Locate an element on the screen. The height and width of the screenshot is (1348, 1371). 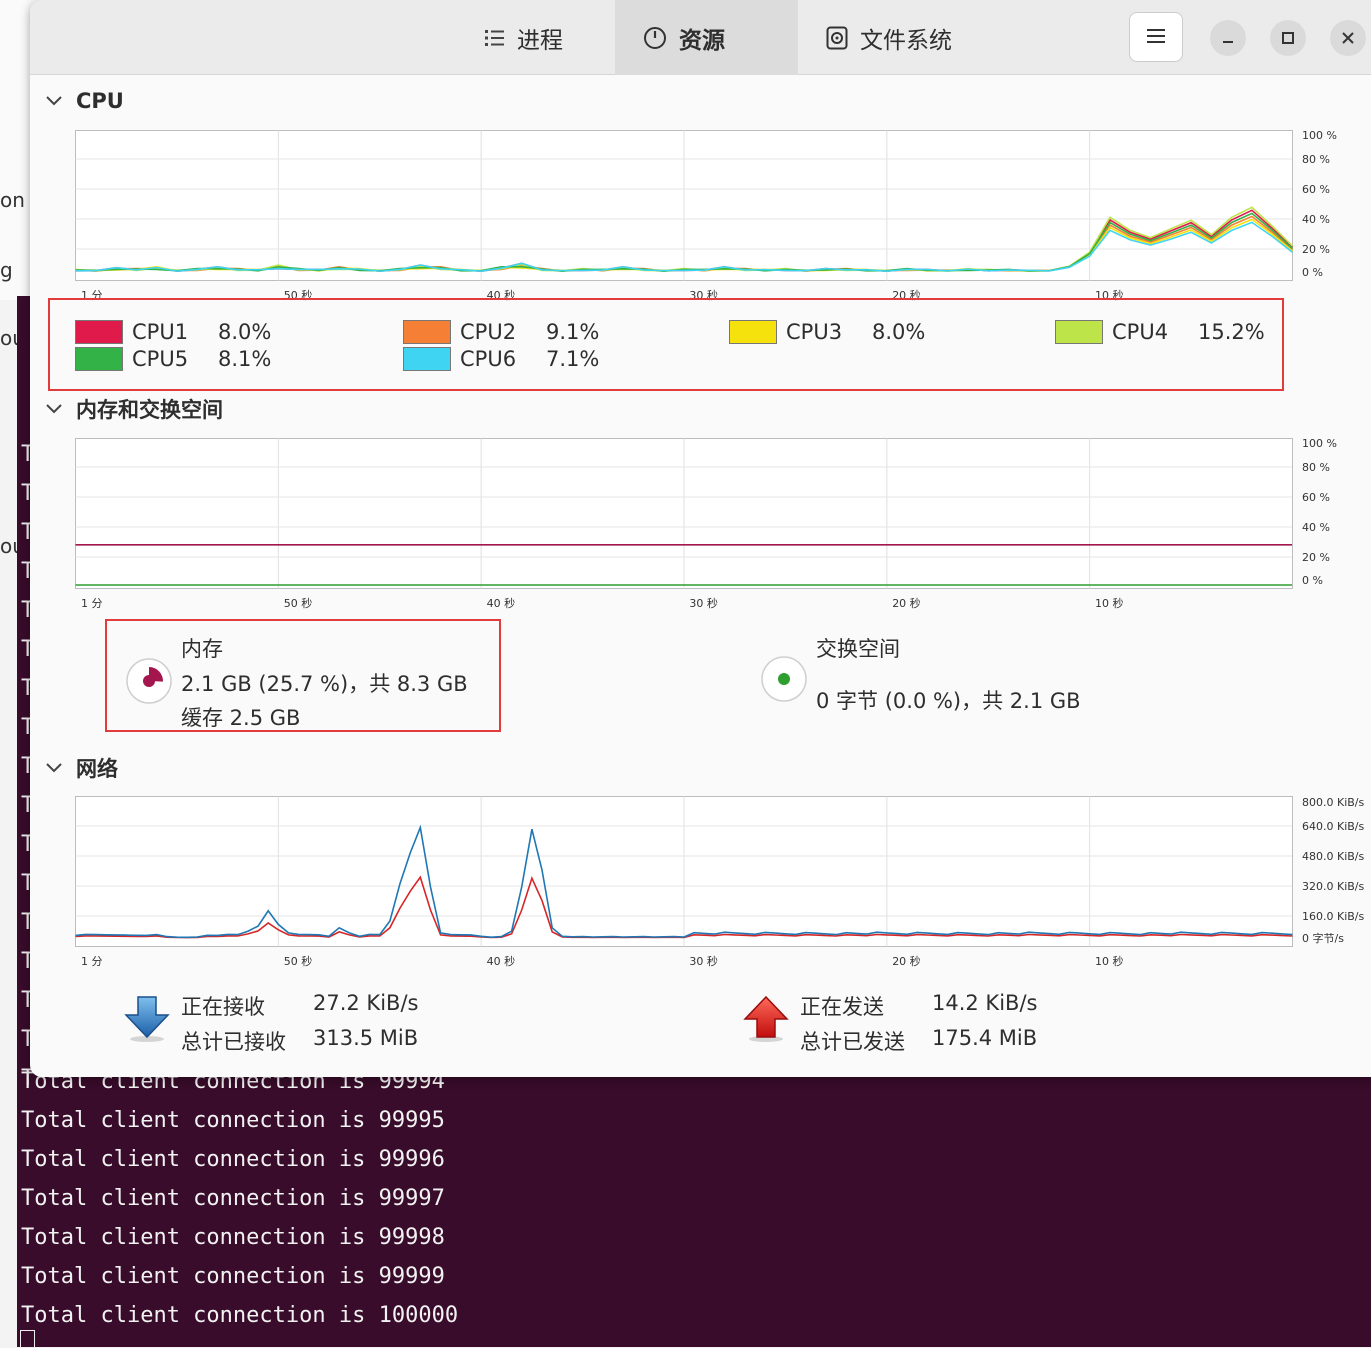
cpu-legend-item: CPU4 15.2% is located at coordinates (1160, 332).